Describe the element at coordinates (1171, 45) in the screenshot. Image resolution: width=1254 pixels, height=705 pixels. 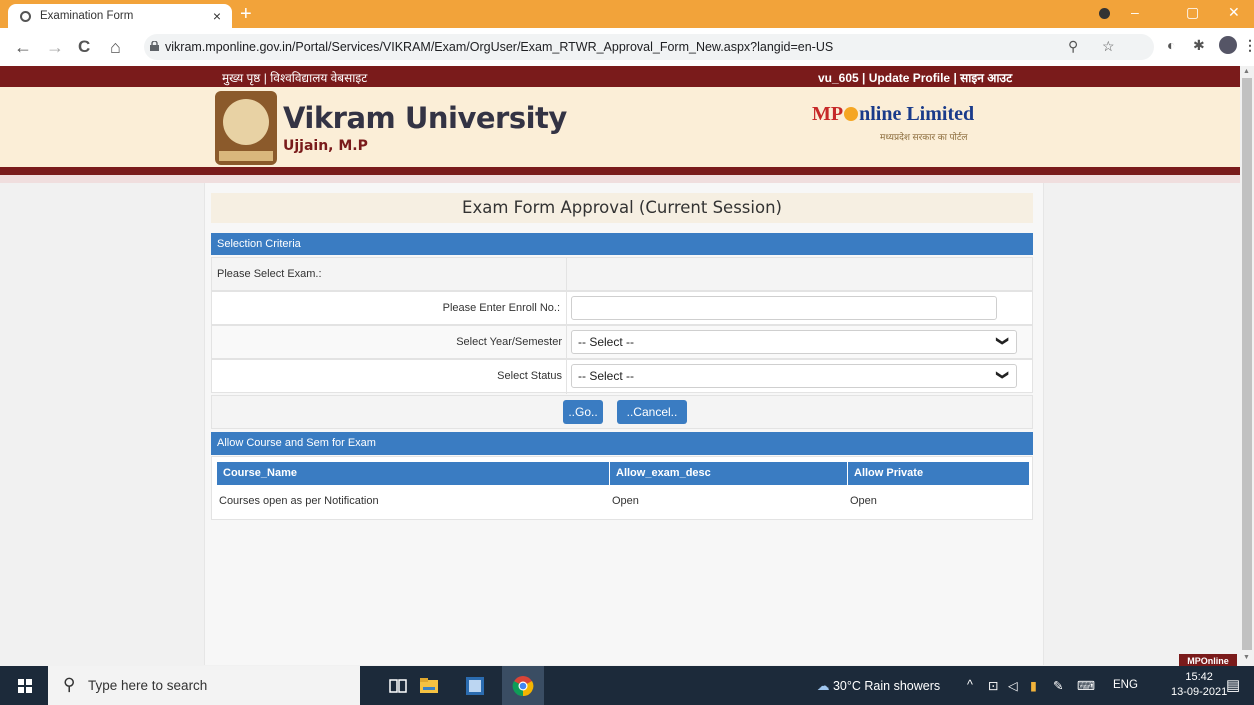
I see `extension-icon: ◐` at that location.